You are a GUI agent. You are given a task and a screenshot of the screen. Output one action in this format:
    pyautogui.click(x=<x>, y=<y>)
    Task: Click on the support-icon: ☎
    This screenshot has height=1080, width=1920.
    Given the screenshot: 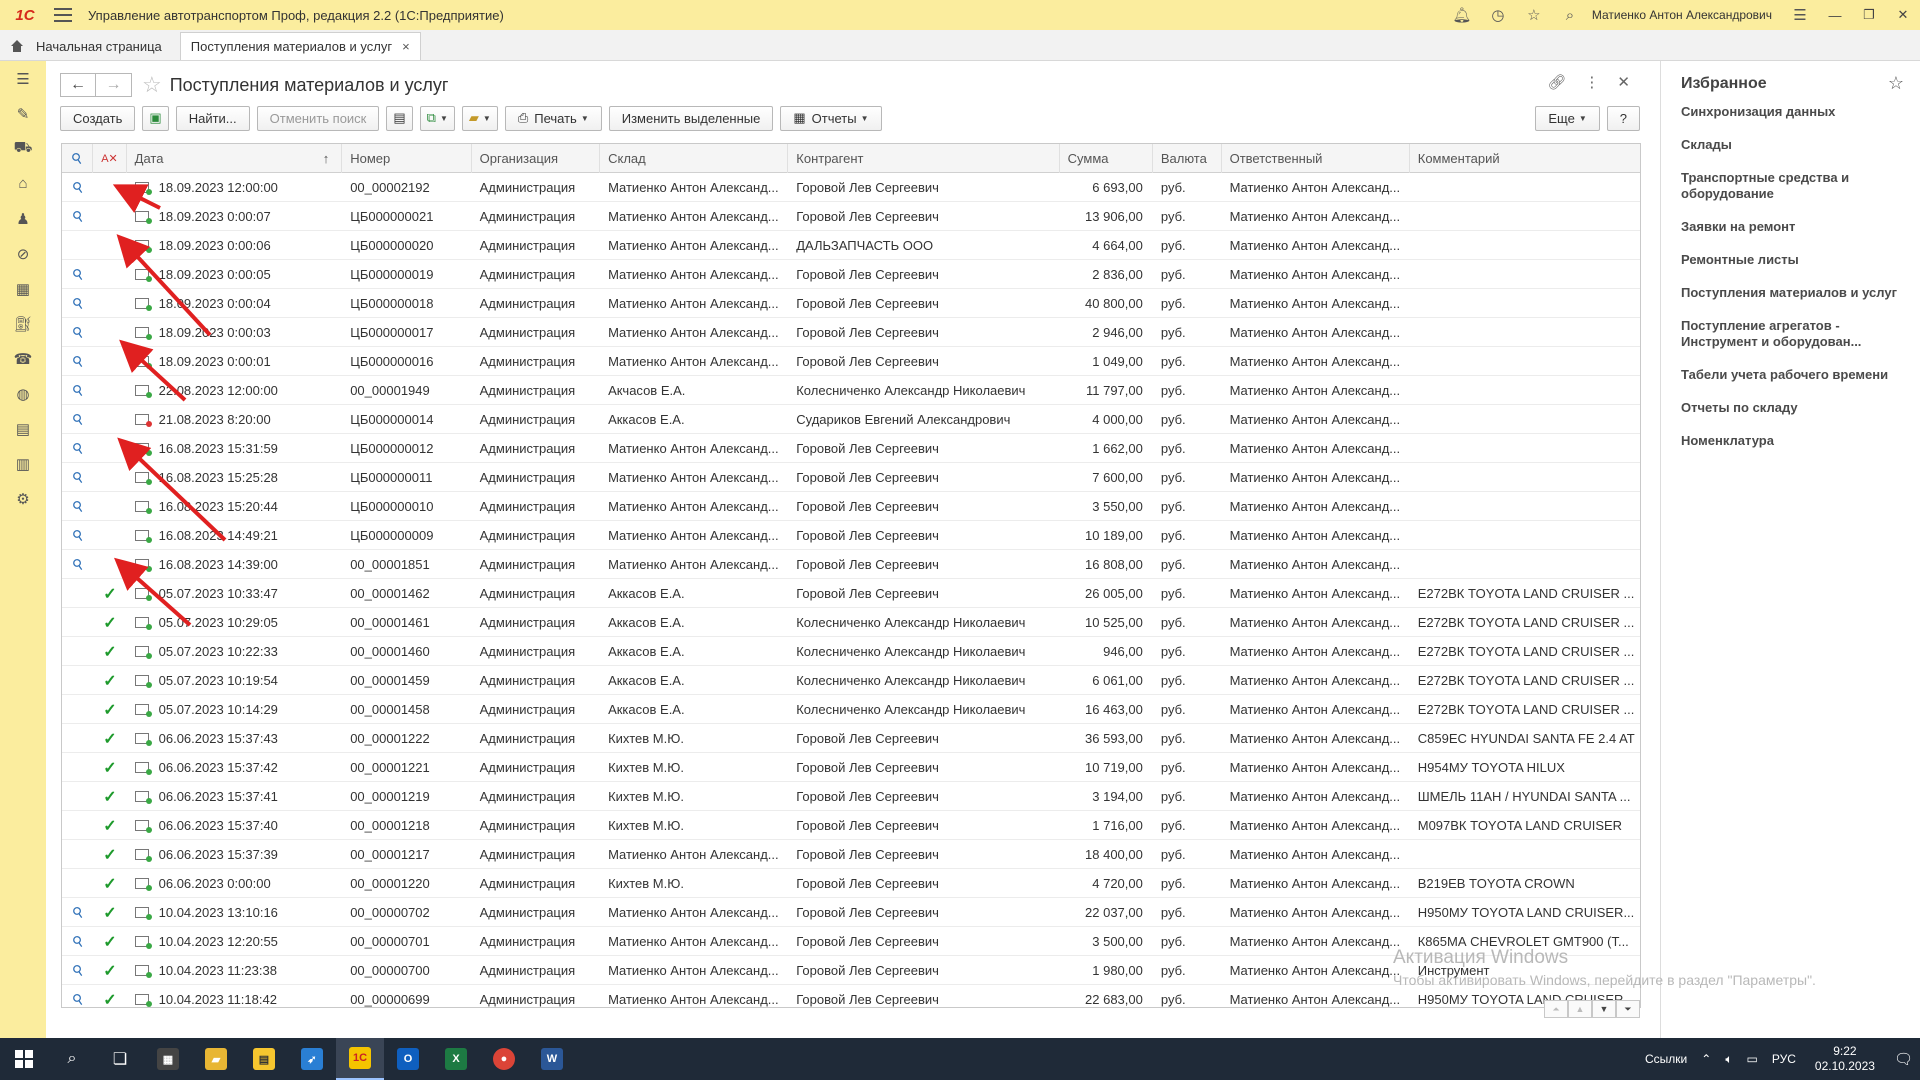 What is the action you would take?
    pyautogui.click(x=23, y=358)
    